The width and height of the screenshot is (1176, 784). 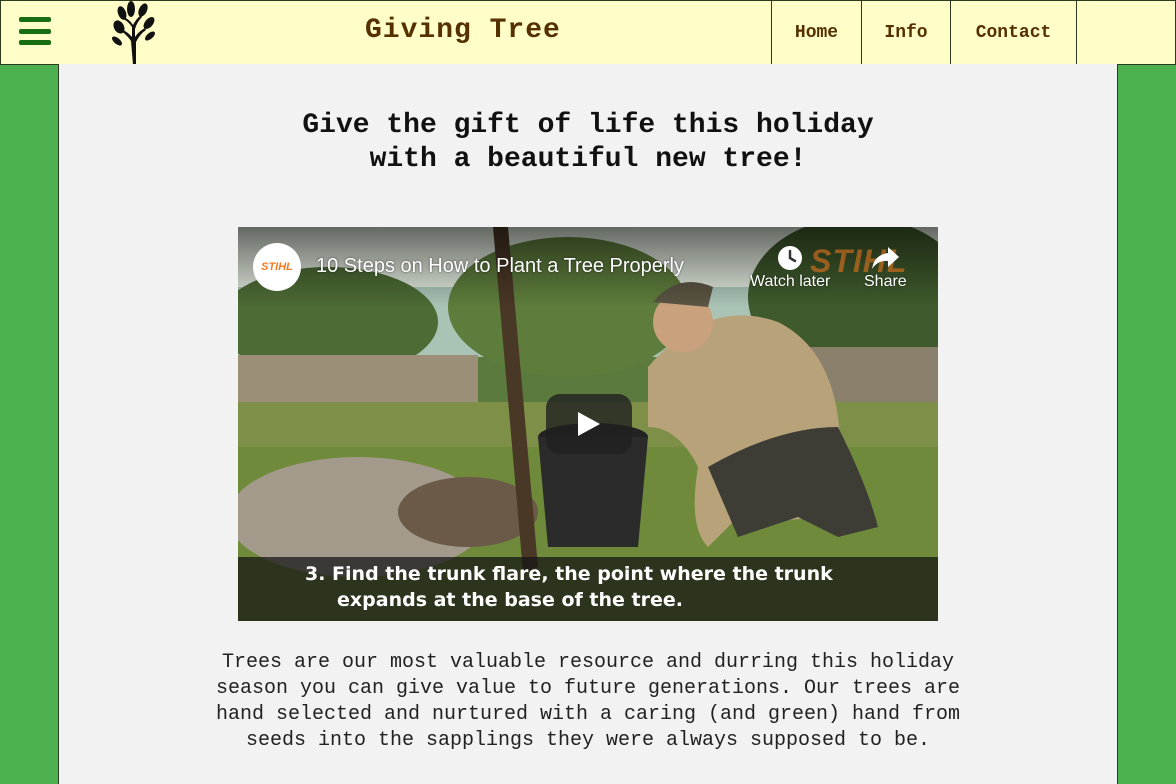 What do you see at coordinates (885, 281) in the screenshot?
I see `share-label: Share` at bounding box center [885, 281].